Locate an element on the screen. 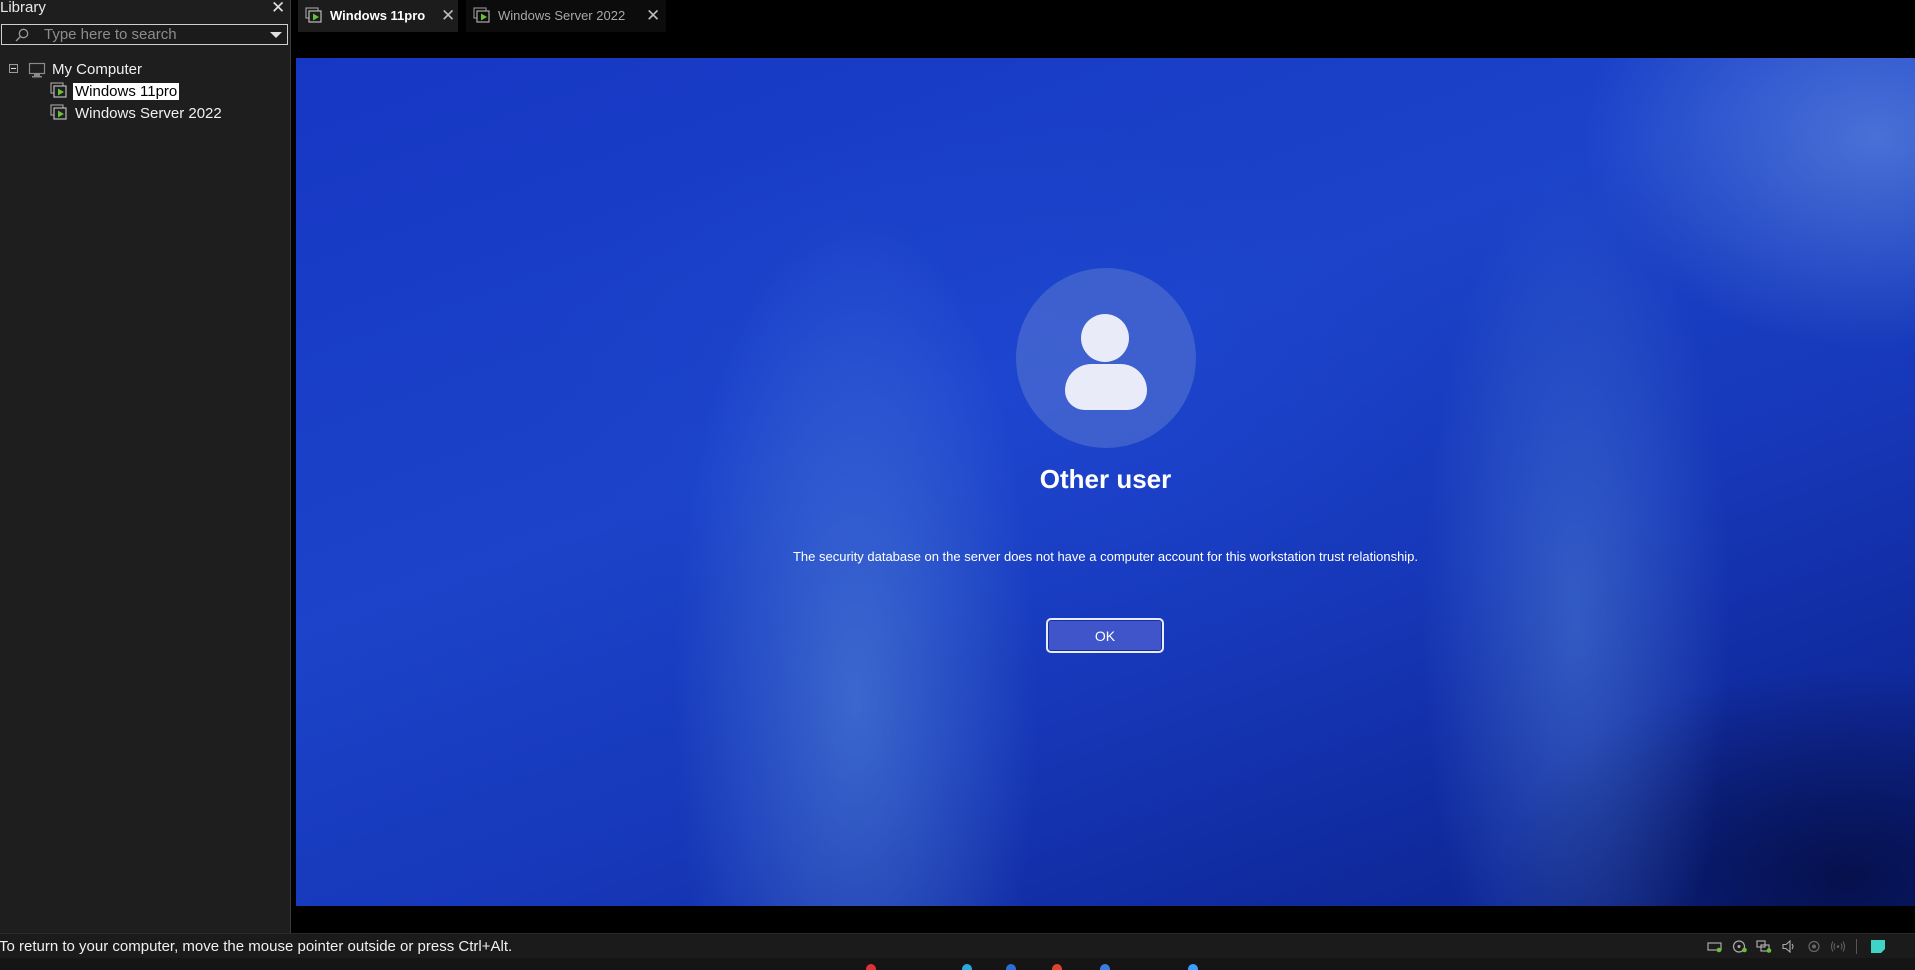 Image resolution: width=1915 pixels, height=970 pixels. tree-item-label: Windows 11pro is located at coordinates (126, 91).